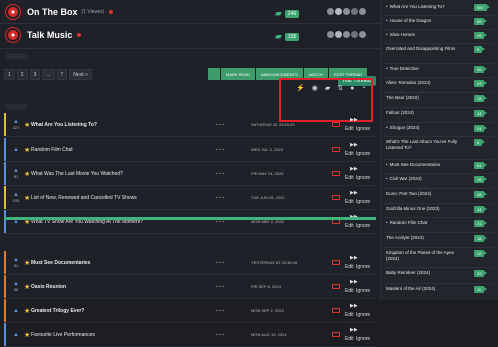  I want to click on page-1: 1, so click(9, 74).